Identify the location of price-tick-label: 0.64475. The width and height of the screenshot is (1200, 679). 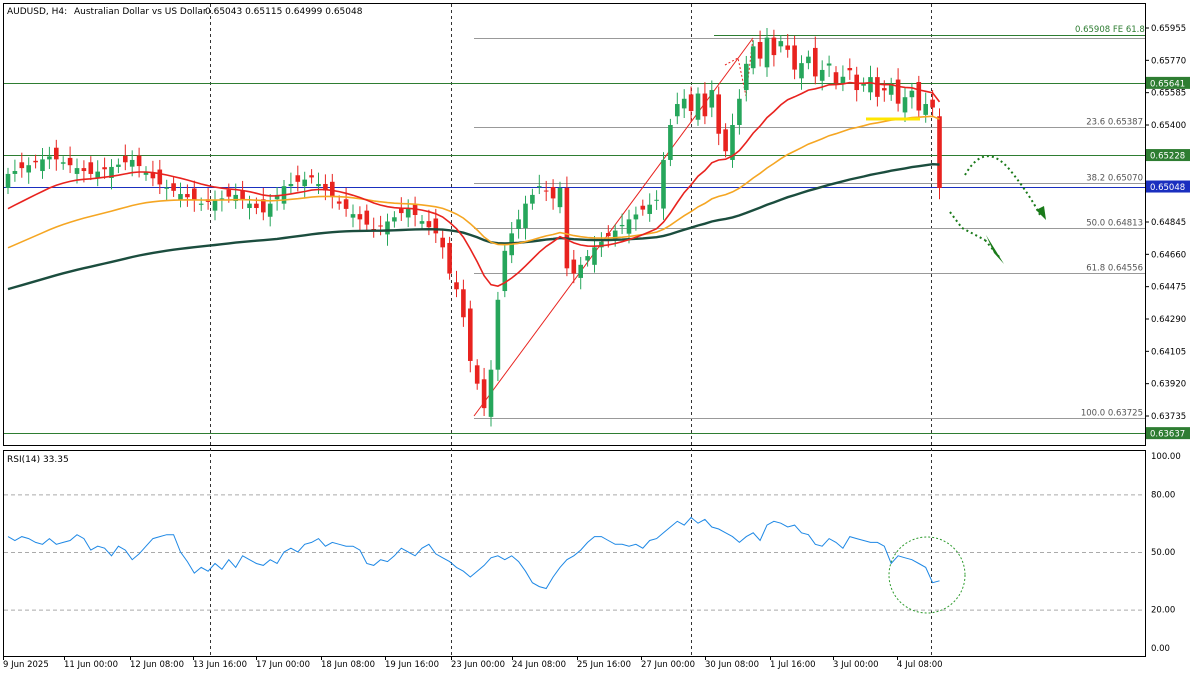
(1168, 288).